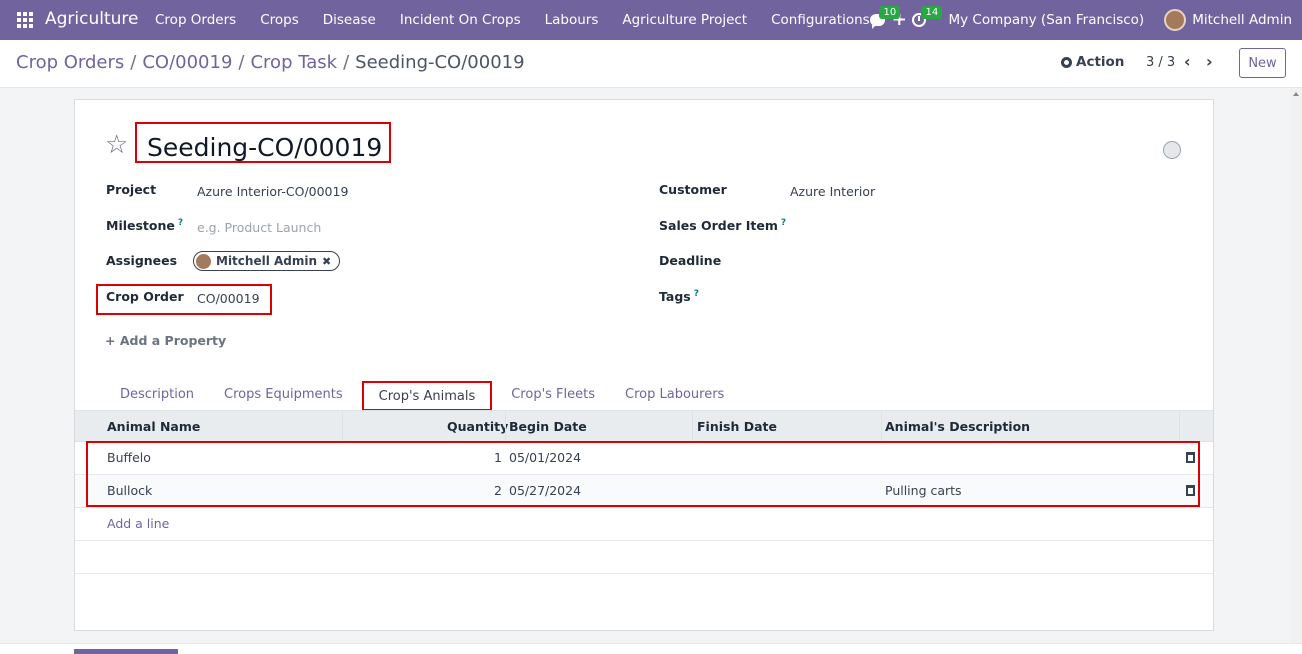 The width and height of the screenshot is (1302, 654). I want to click on add-property-button: + Add a Property, so click(165, 340).